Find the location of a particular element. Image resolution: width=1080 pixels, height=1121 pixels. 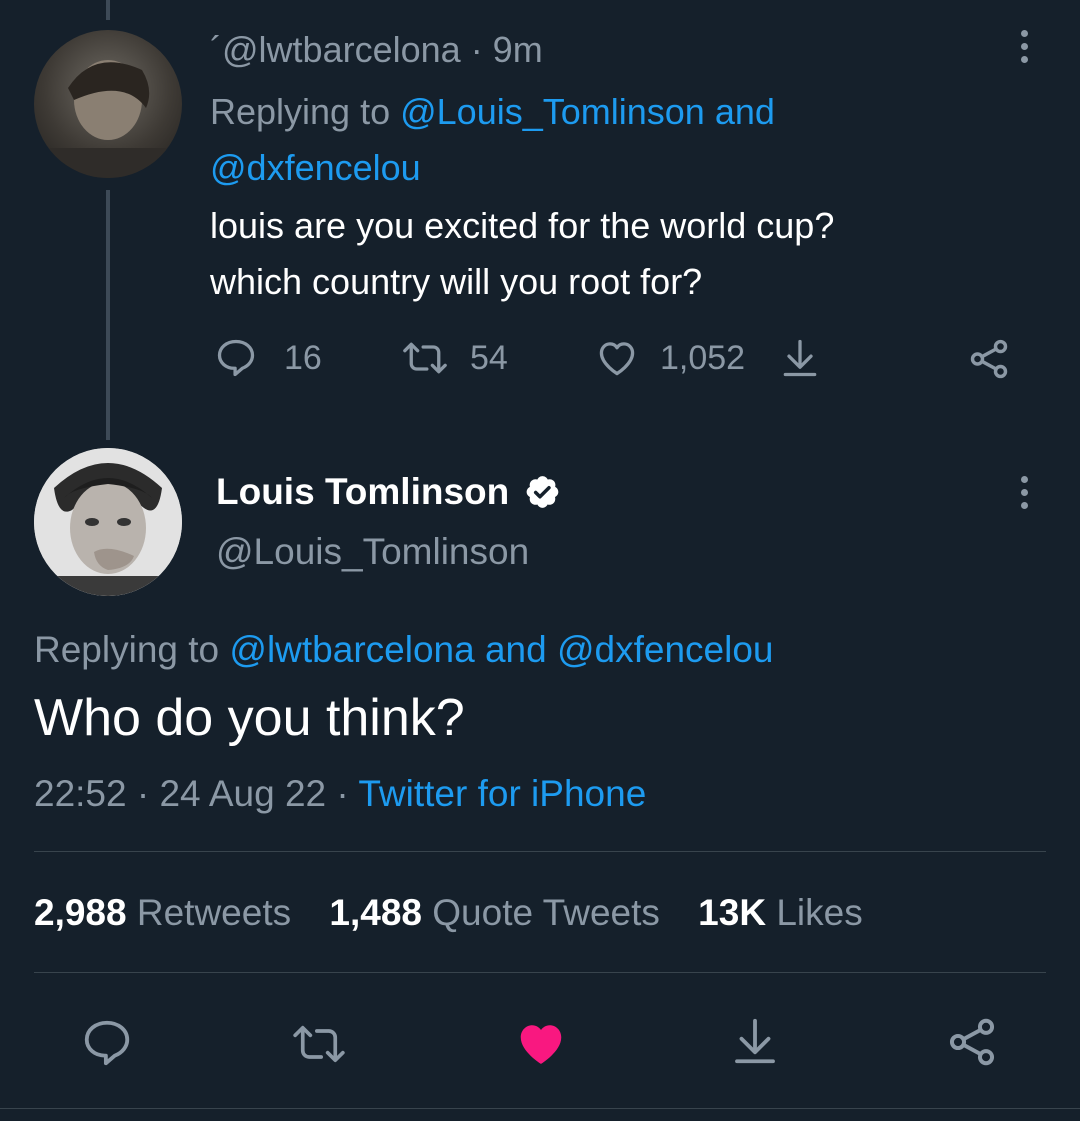

reply-time: · 9m is located at coordinates (507, 49).